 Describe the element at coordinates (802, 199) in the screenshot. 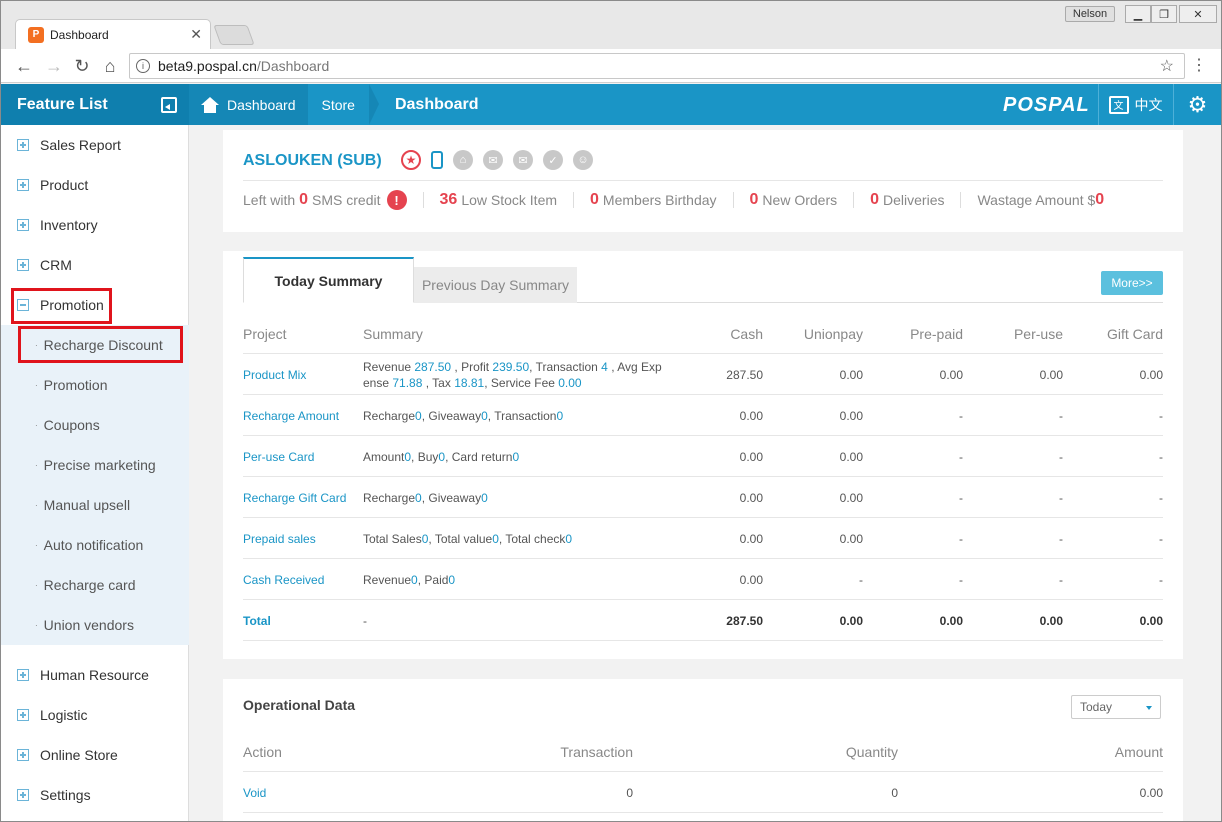

I see `stat-new-orders: 0 New Orders` at that location.